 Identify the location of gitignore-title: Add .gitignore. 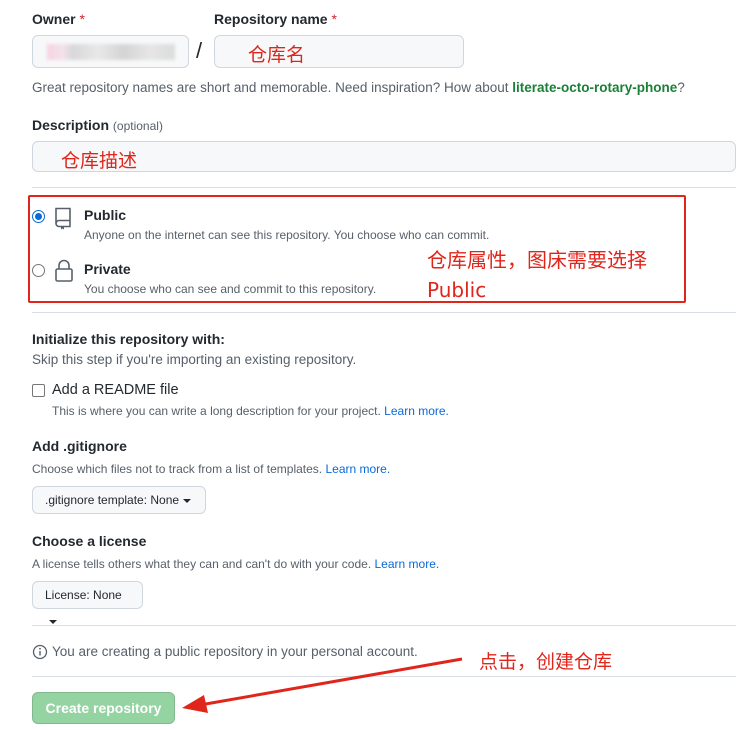
(79, 446).